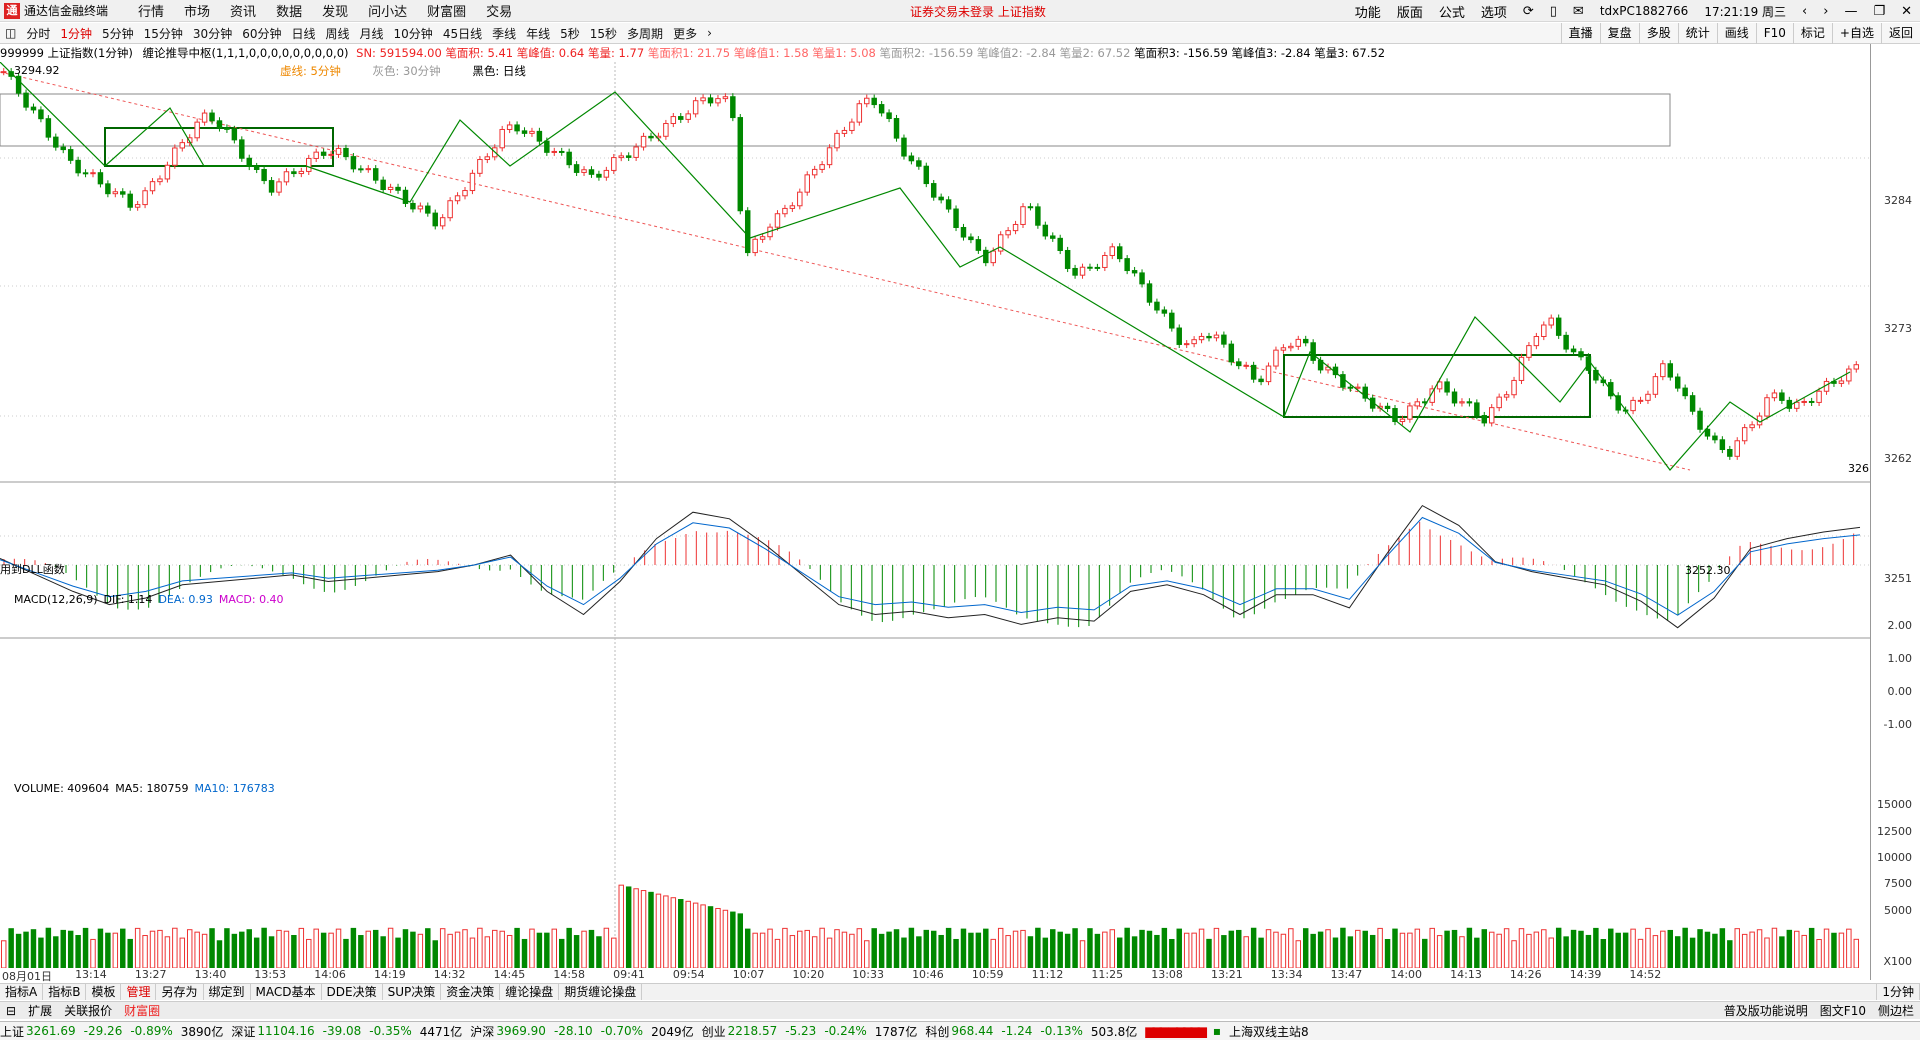 This screenshot has height=1040, width=1920. Describe the element at coordinates (11, 1011) in the screenshot. I see `collapse-icon: ⊟` at that location.